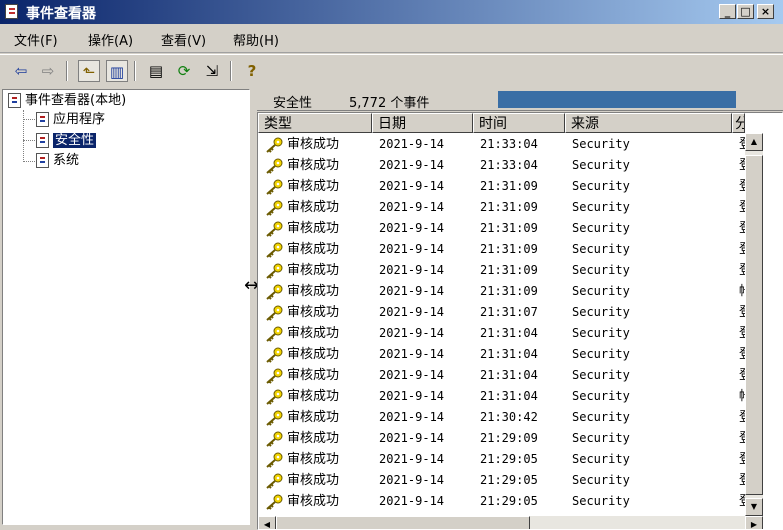 The width and height of the screenshot is (783, 530). I want to click on help-icon: ?, so click(252, 71).